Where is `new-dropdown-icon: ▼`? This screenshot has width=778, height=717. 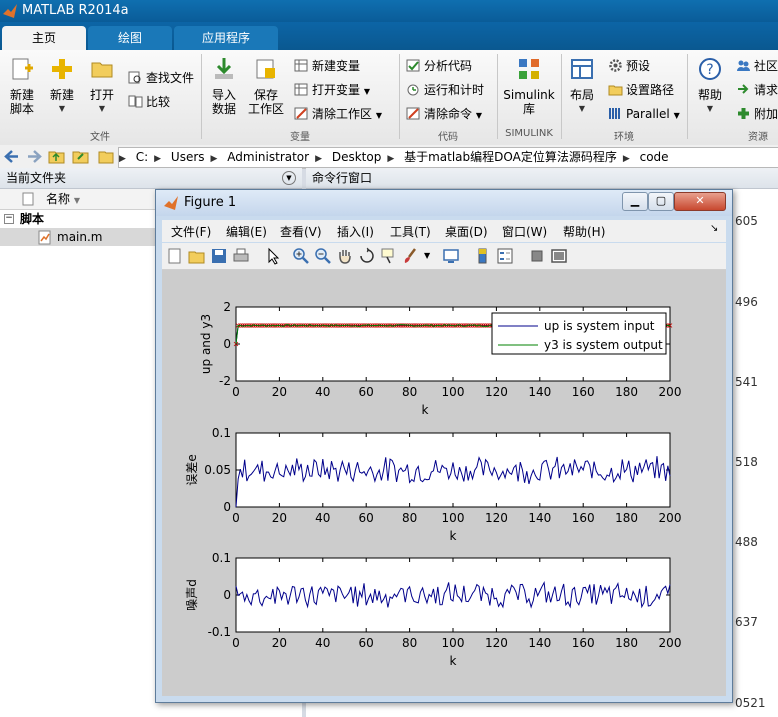
new-dropdown-icon: ▼ is located at coordinates (62, 109).